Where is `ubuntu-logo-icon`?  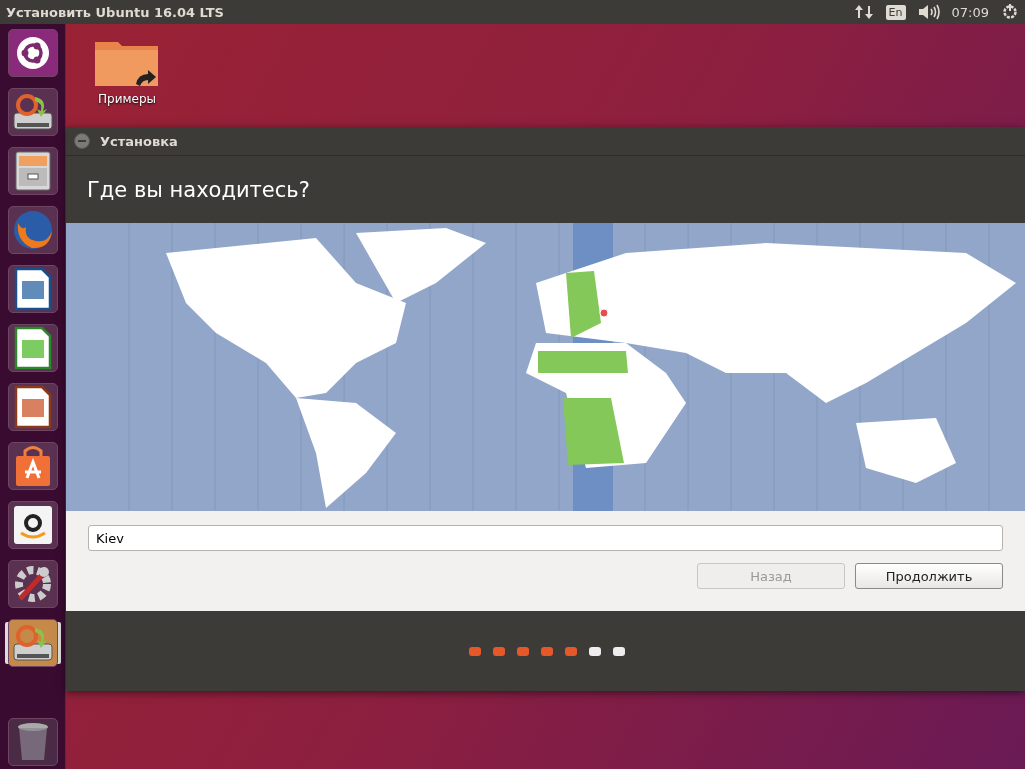
ubuntu-logo-icon is located at coordinates (32, 53).